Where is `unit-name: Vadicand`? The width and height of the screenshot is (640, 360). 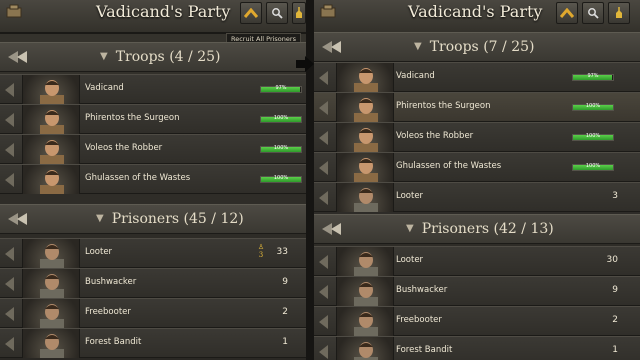 unit-name: Vadicand is located at coordinates (415, 76).